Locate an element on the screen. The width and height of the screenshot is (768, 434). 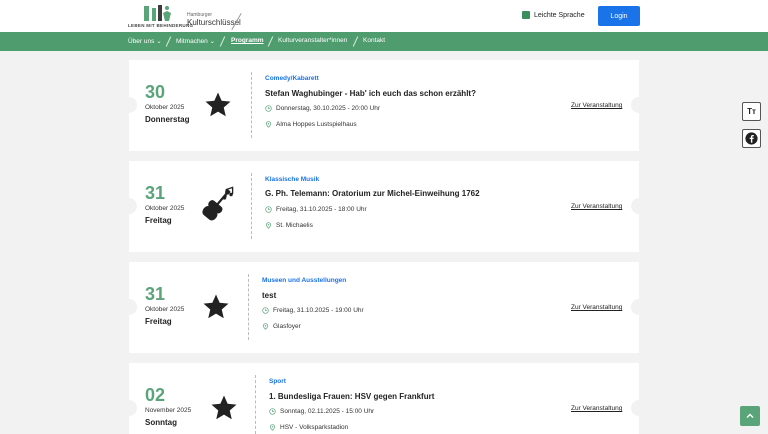
event-datetime: Freitag, 31.10.2025 - 19:00 Uhr is located at coordinates (313, 310).